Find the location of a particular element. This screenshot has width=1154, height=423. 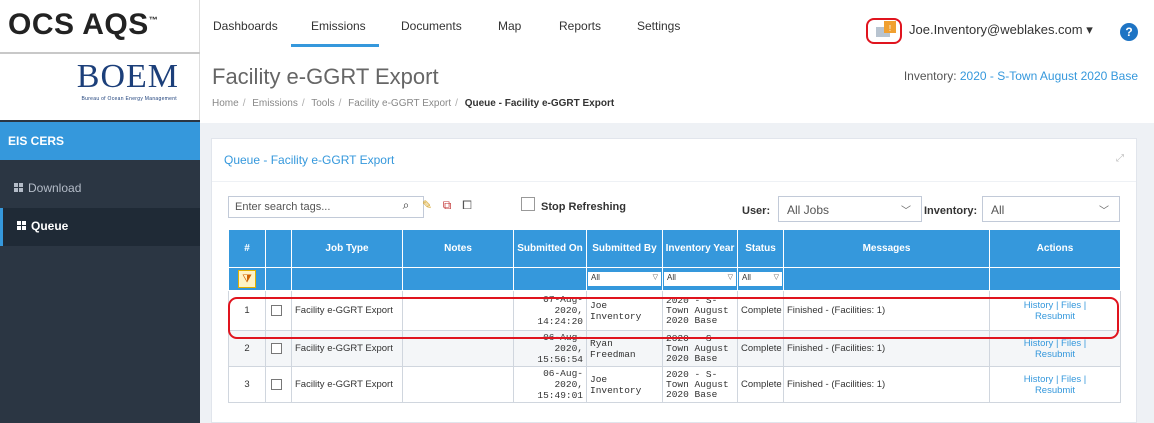

inventory-filter-select: All ﹀ is located at coordinates (1051, 209).